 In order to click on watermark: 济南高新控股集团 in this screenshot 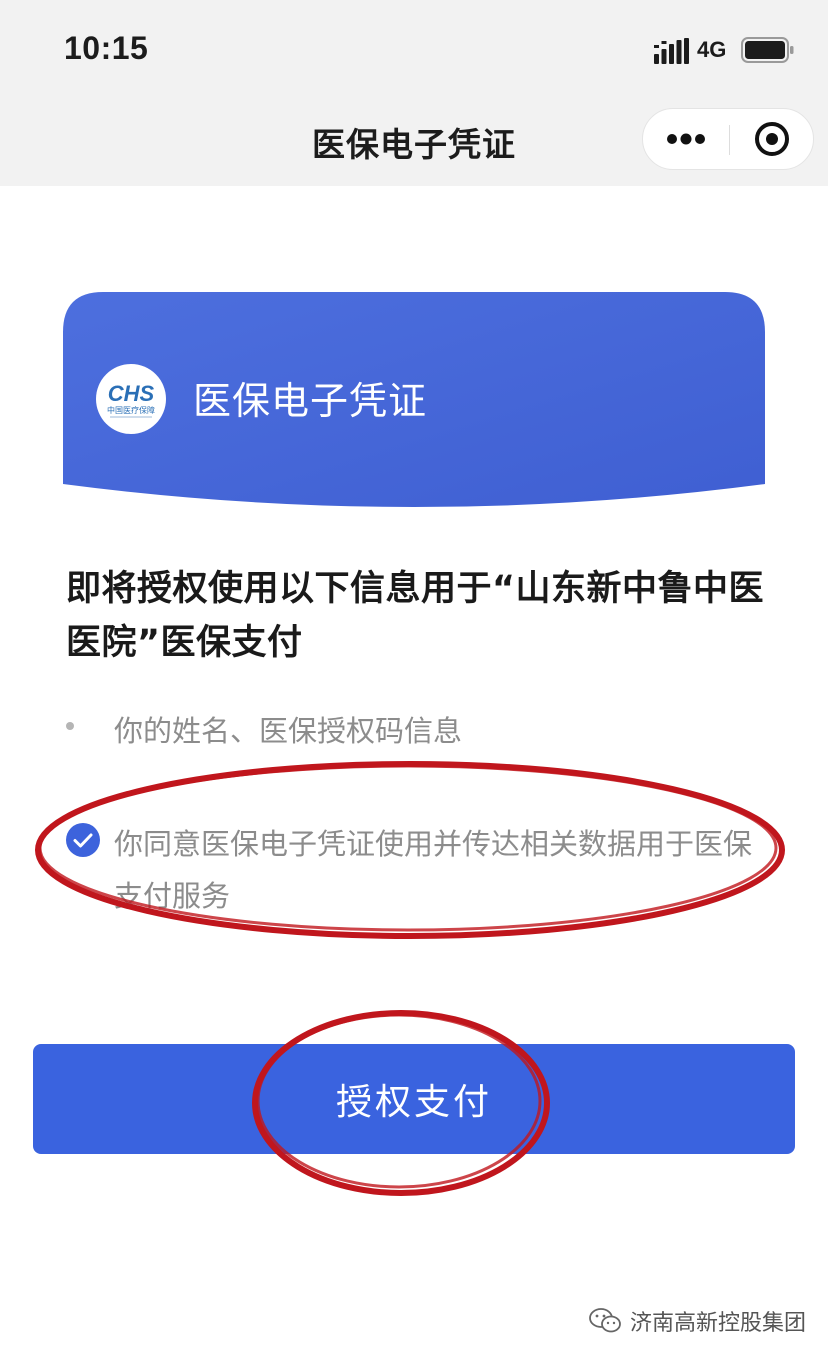, I will do `click(697, 1321)`.